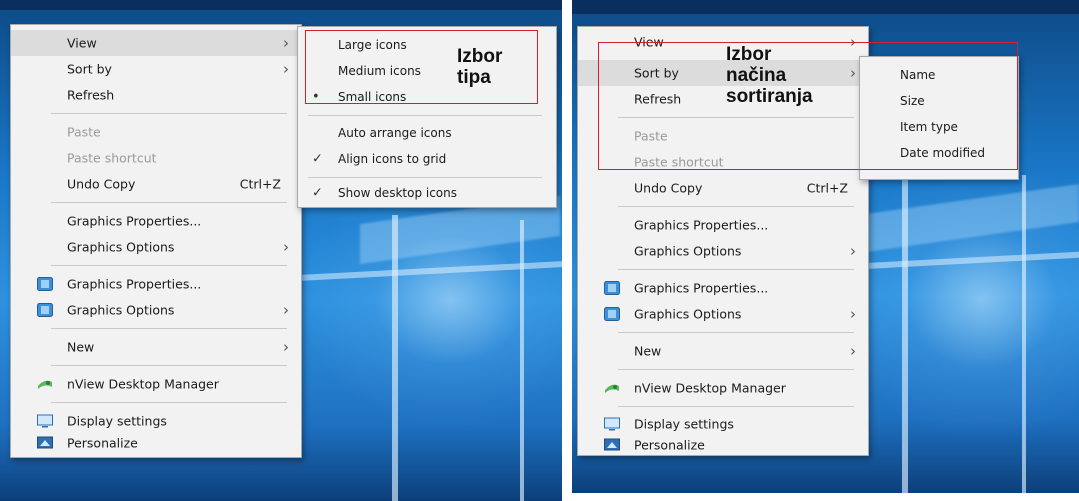 The width and height of the screenshot is (1079, 501). I want to click on annotation-line: načina, so click(756, 75).